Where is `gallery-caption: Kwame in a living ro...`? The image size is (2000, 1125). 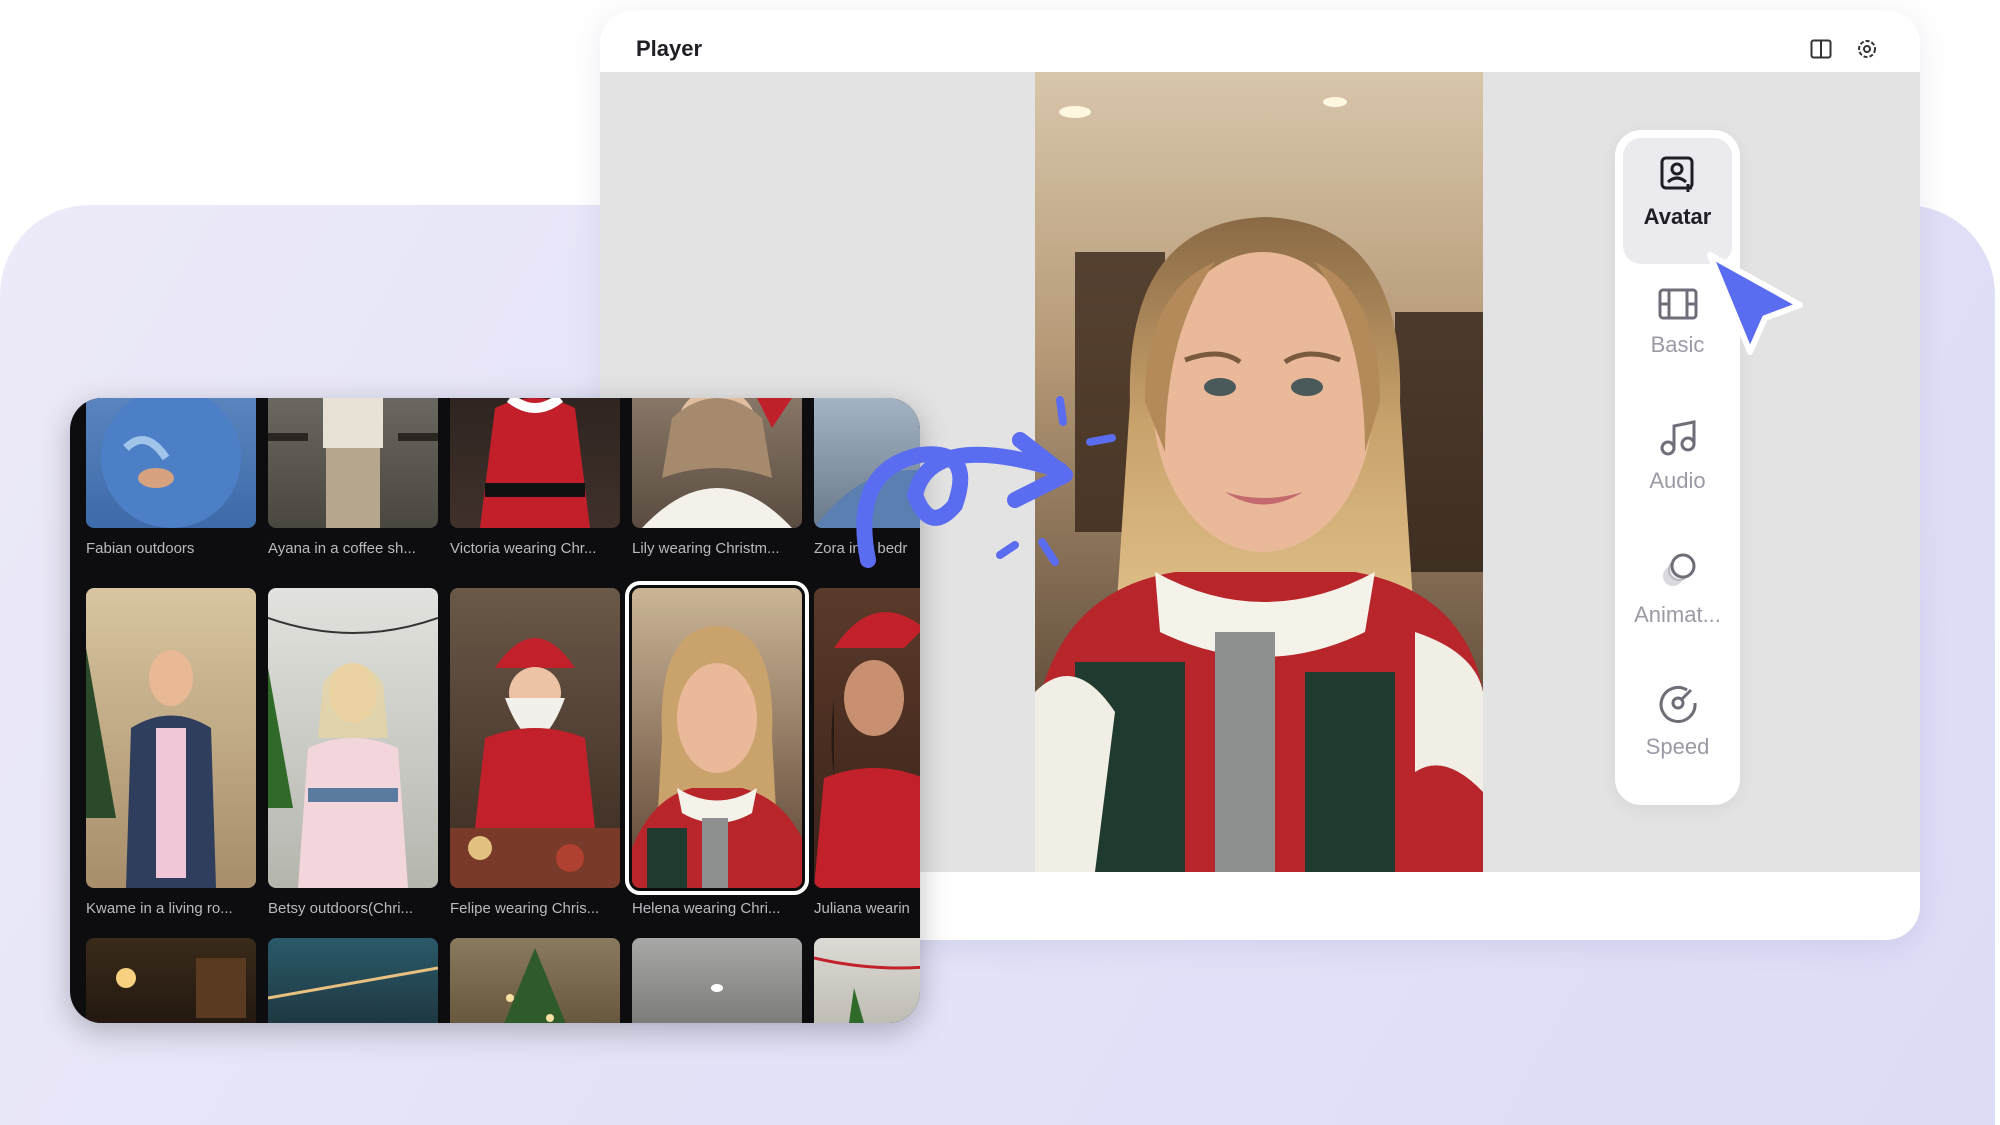 gallery-caption: Kwame in a living ro... is located at coordinates (159, 908).